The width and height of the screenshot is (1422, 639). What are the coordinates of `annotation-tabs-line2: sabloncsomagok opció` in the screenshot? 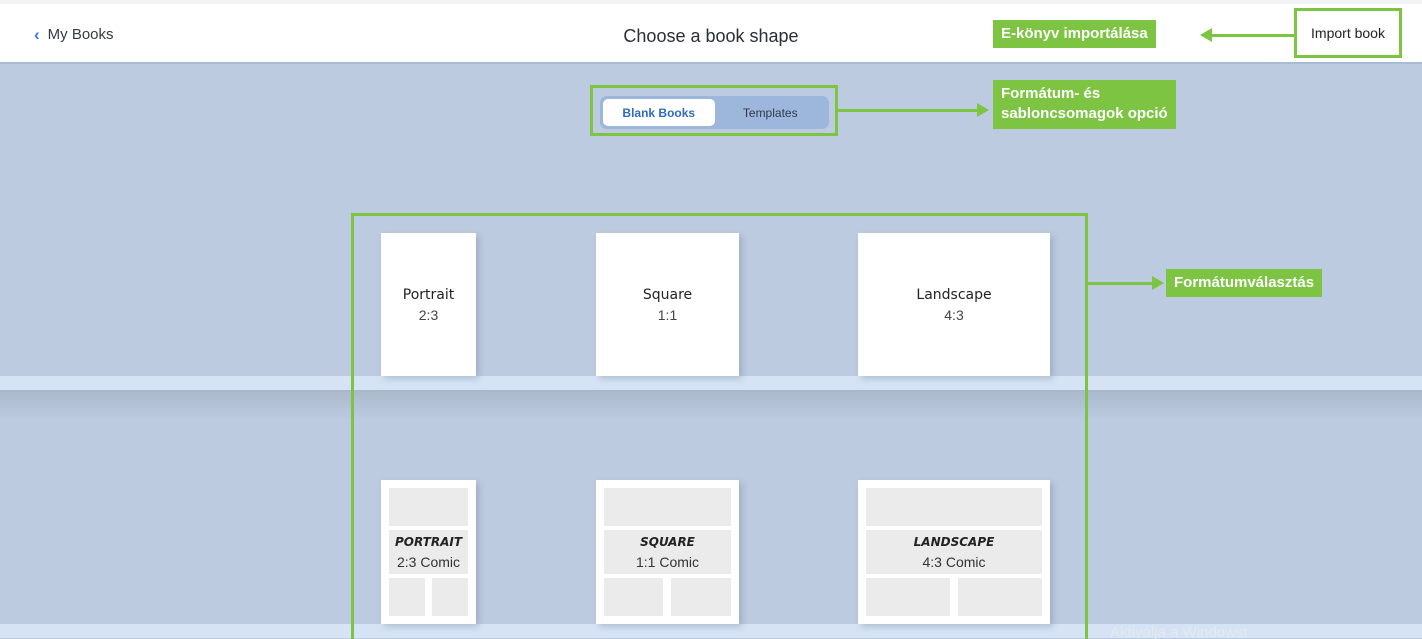 It's located at (1084, 114).